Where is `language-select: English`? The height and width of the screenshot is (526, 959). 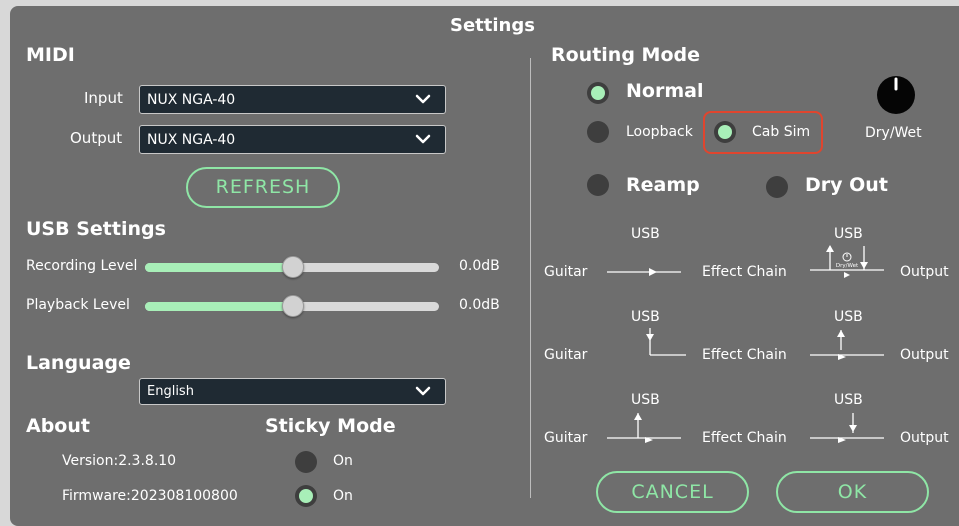
language-select: English is located at coordinates (292, 391).